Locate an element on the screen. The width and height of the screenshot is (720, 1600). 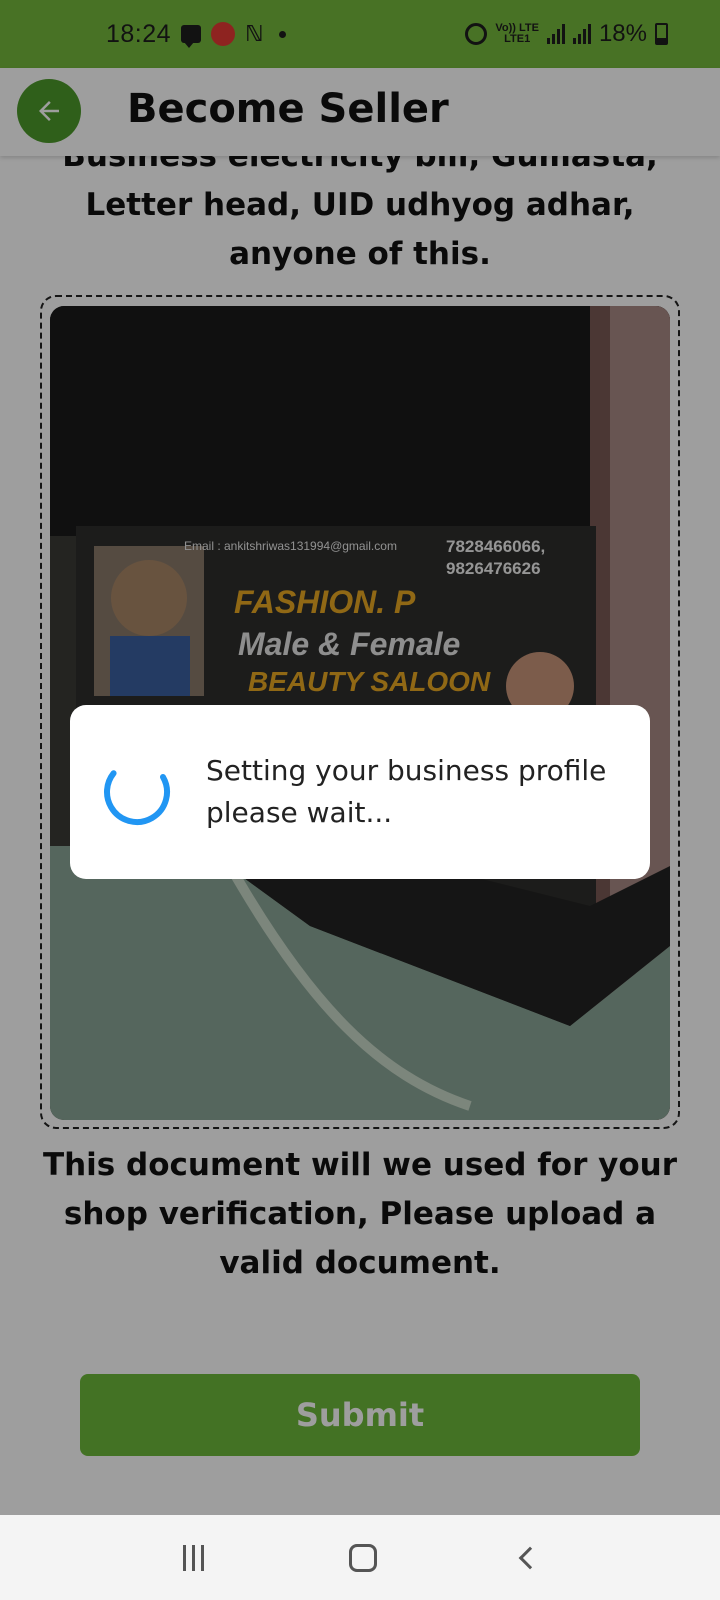
loading-spinner-icon is located at coordinates (137, 792).